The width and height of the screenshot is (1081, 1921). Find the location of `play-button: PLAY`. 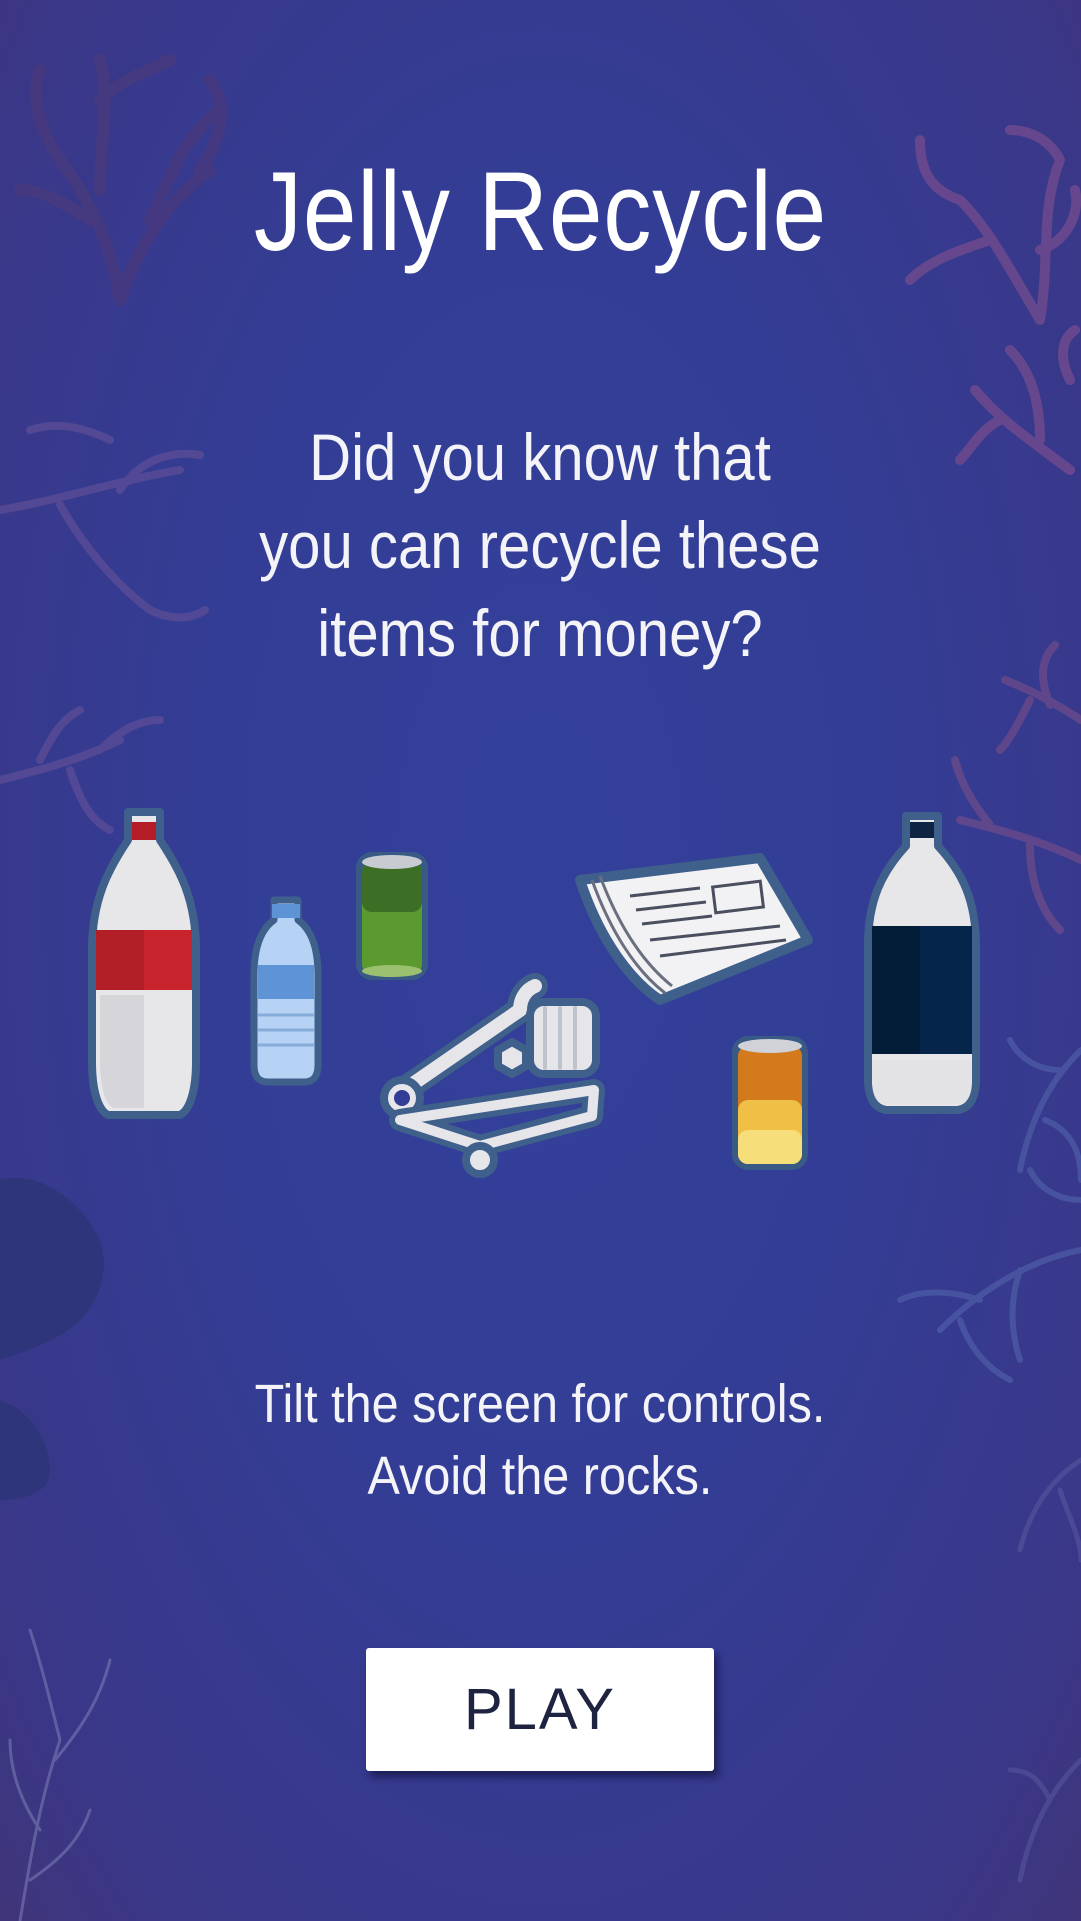

play-button: PLAY is located at coordinates (540, 1709).